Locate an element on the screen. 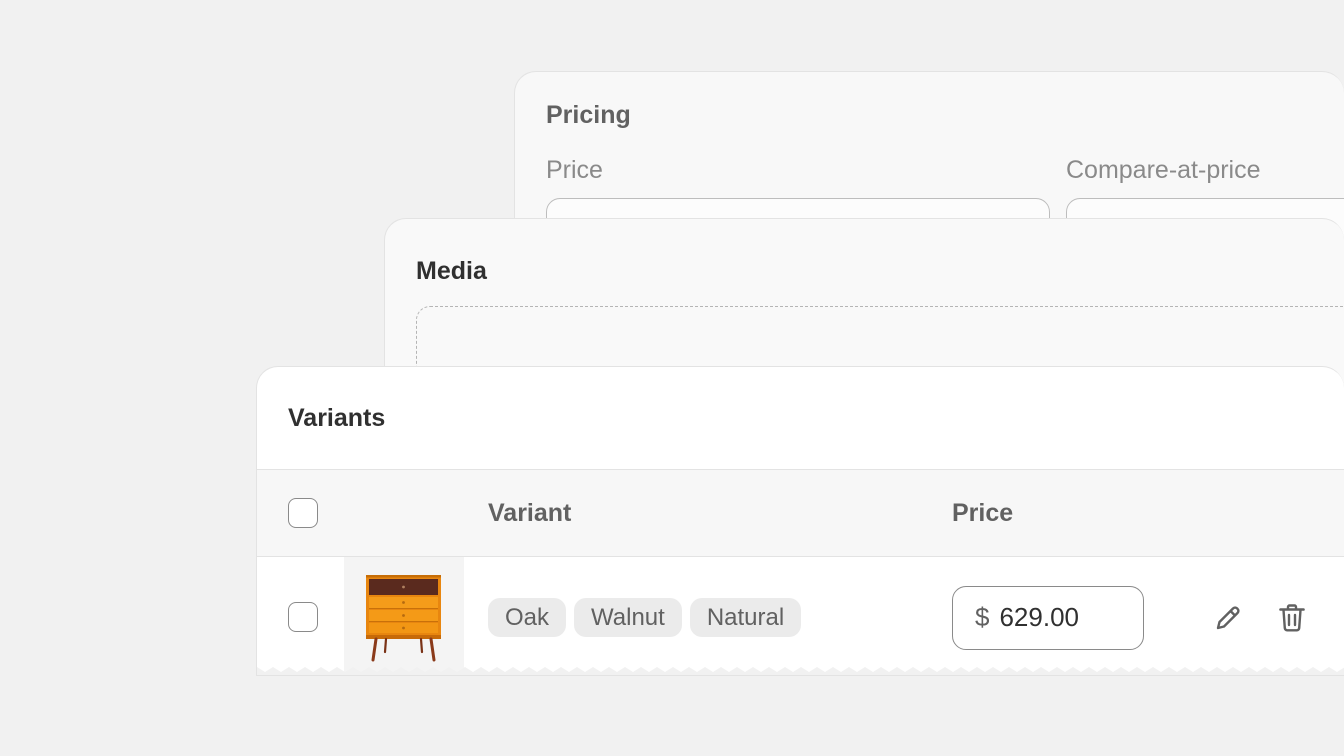  select-all-checkbox is located at coordinates (303, 513).